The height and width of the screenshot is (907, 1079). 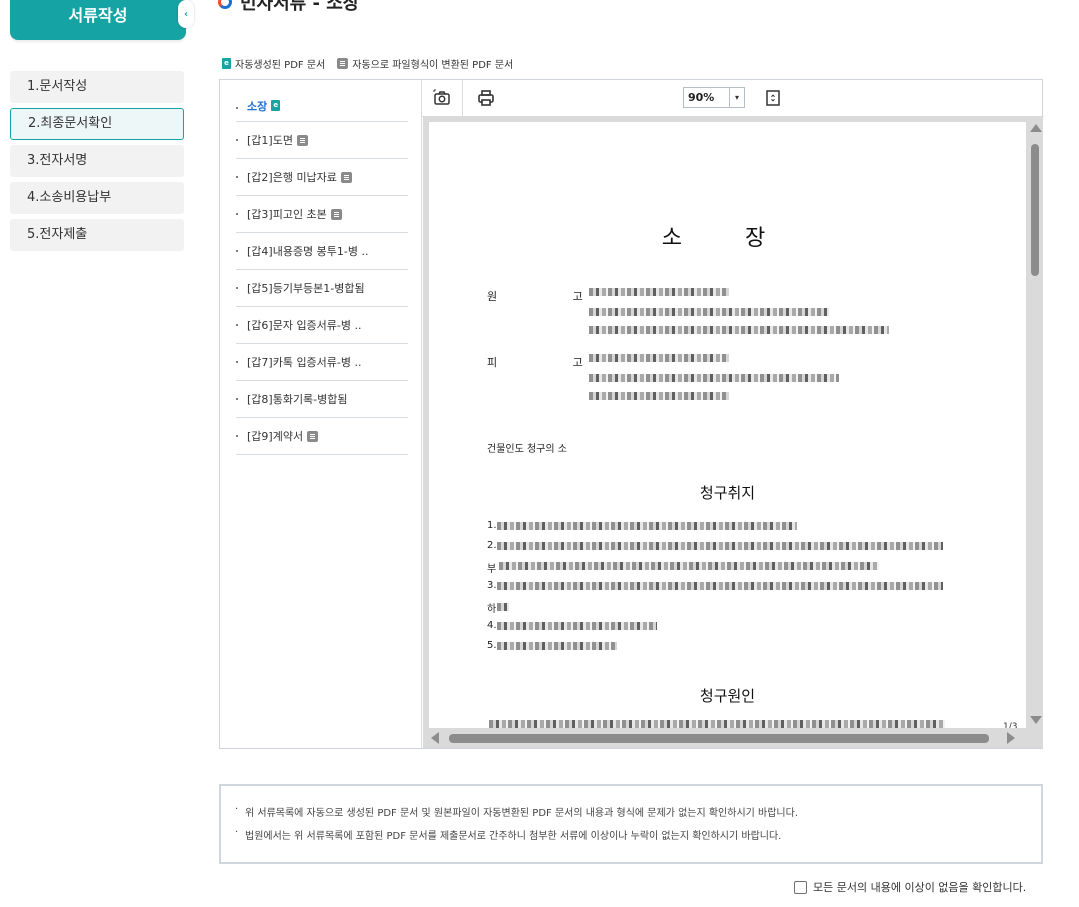 I want to click on scroll-left-icon, so click(x=435, y=738).